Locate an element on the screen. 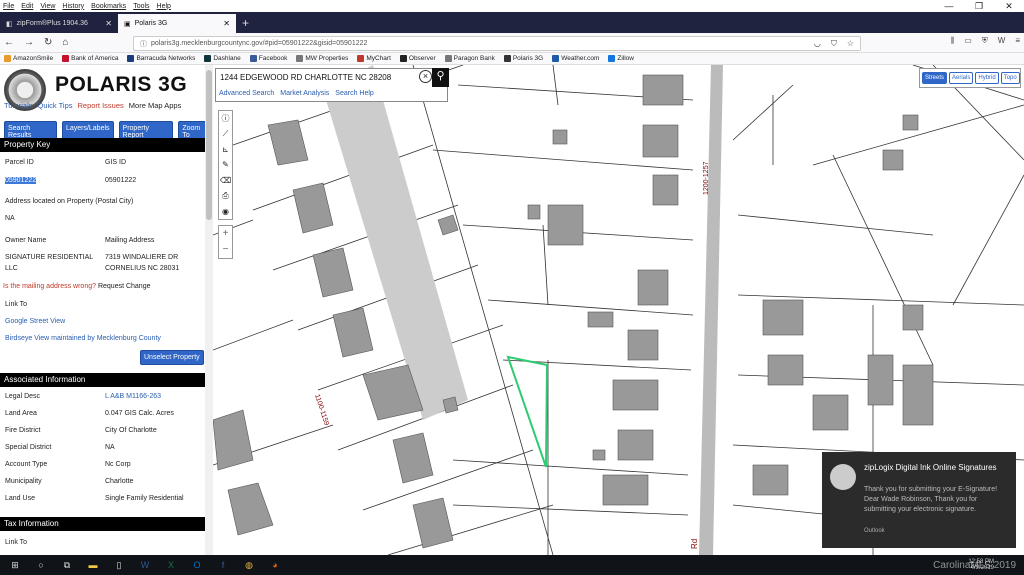 This screenshot has height=575, width=1024. minimize-icon: — is located at coordinates (949, 6).